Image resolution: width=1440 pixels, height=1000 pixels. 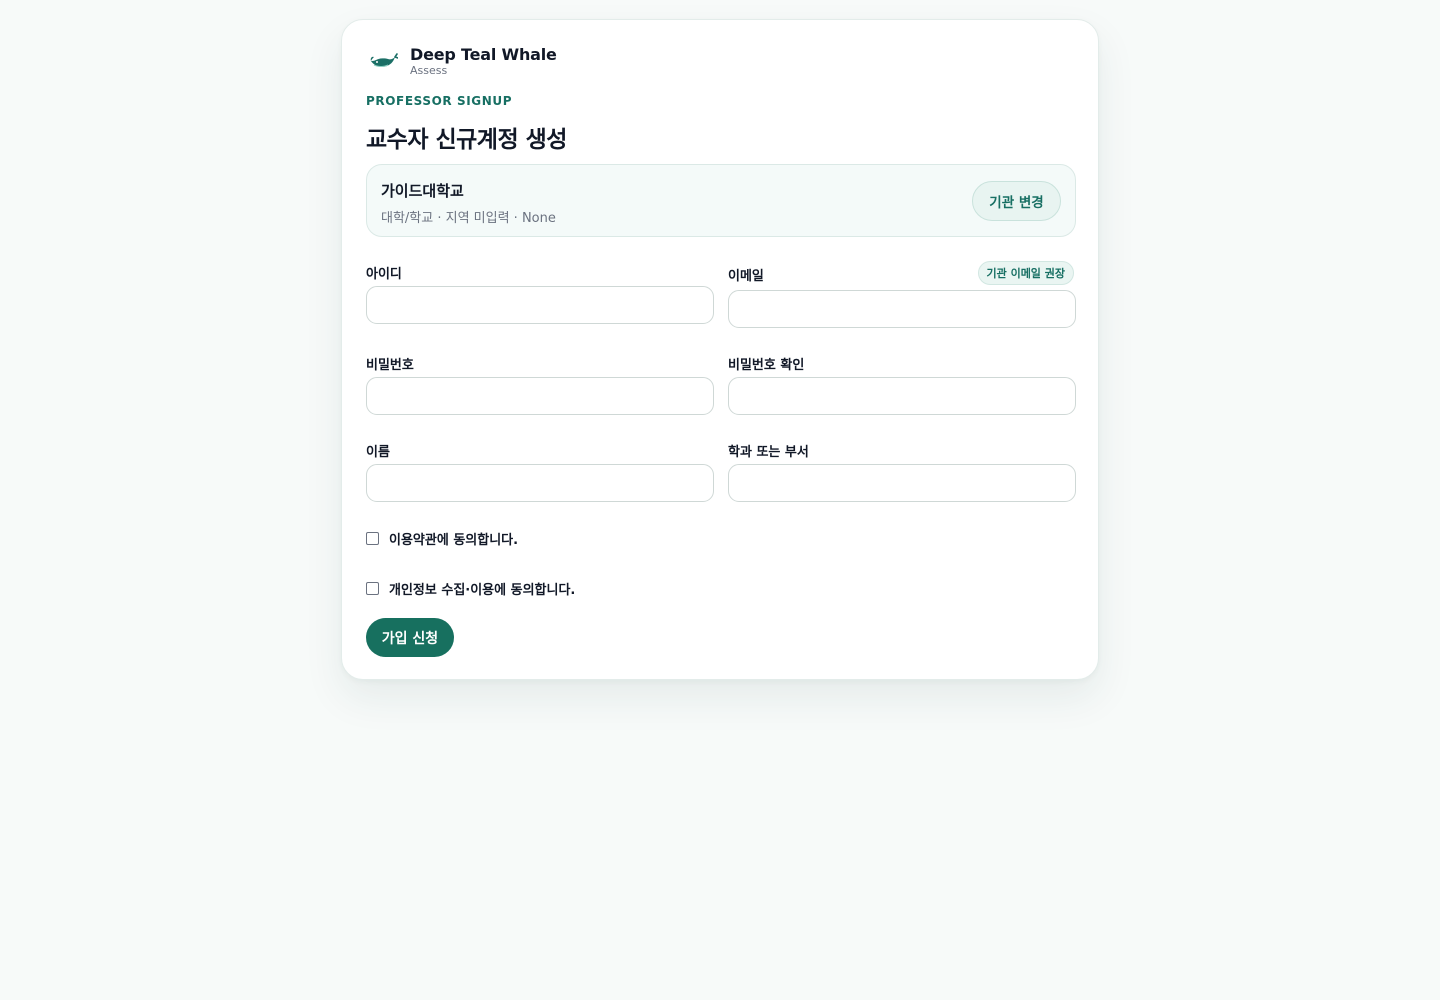 I want to click on id-field, so click(x=540, y=305).